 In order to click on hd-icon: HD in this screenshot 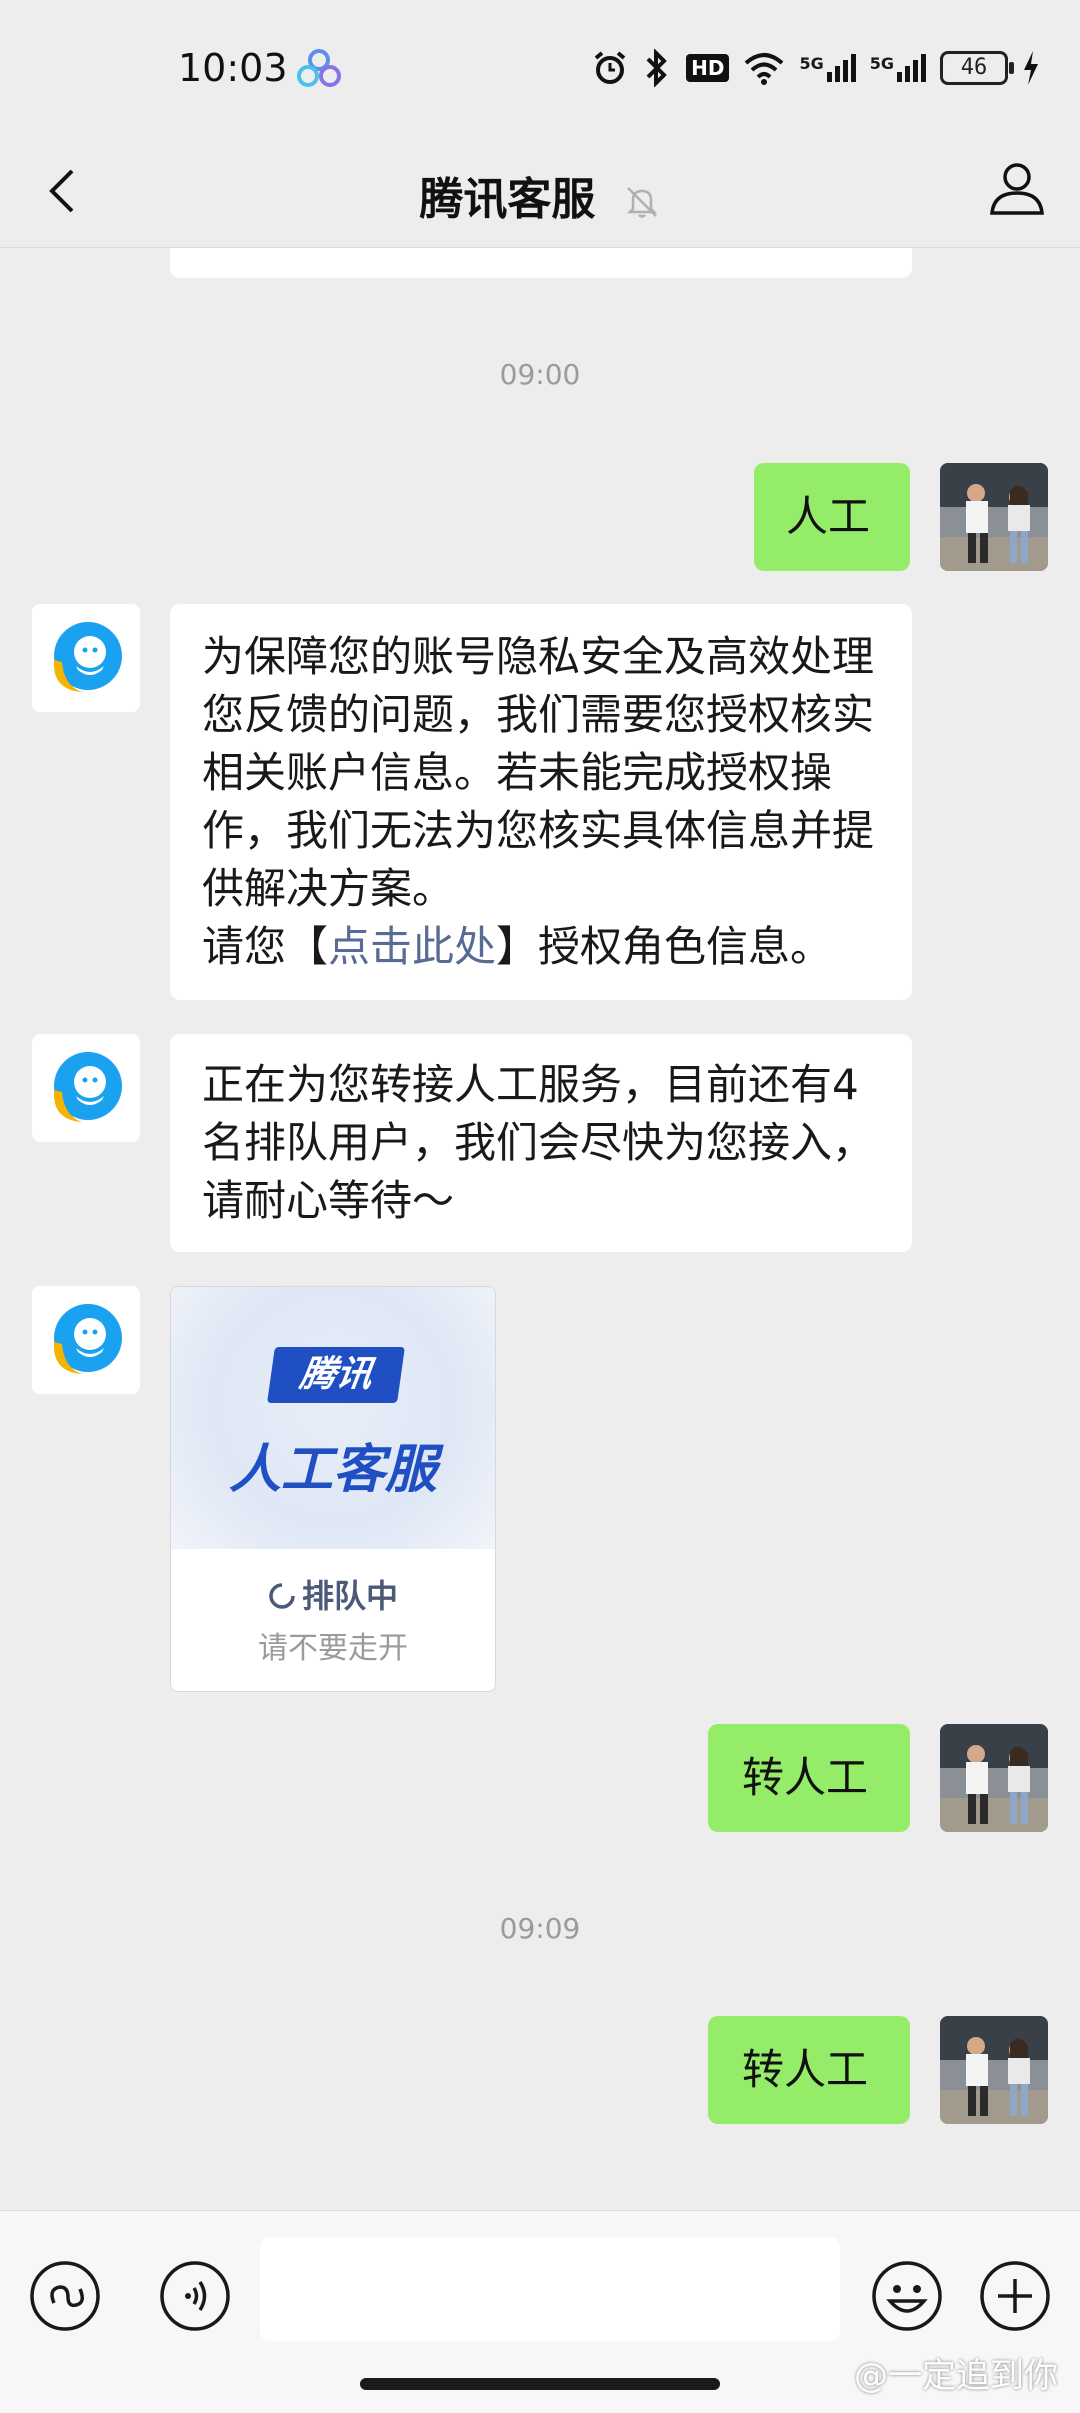, I will do `click(708, 68)`.